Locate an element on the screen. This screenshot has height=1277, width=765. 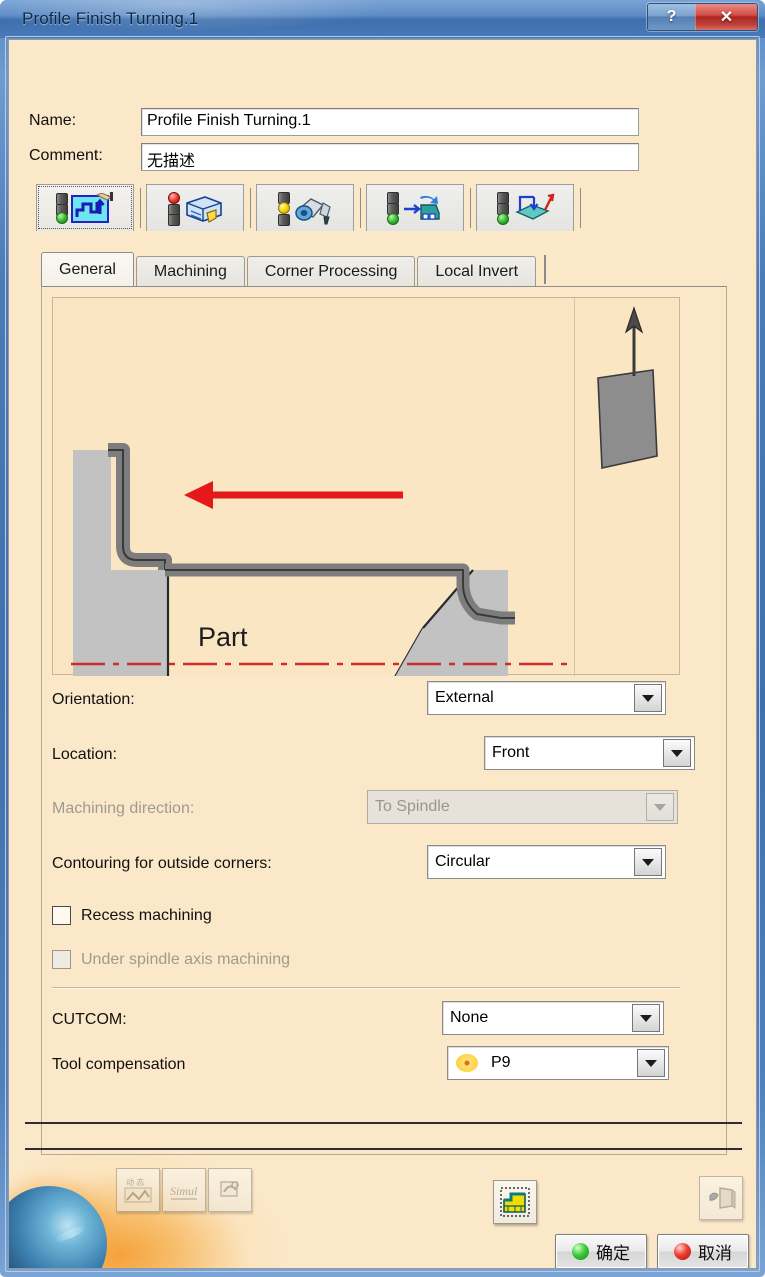
help-button: ? is located at coordinates (671, 17).